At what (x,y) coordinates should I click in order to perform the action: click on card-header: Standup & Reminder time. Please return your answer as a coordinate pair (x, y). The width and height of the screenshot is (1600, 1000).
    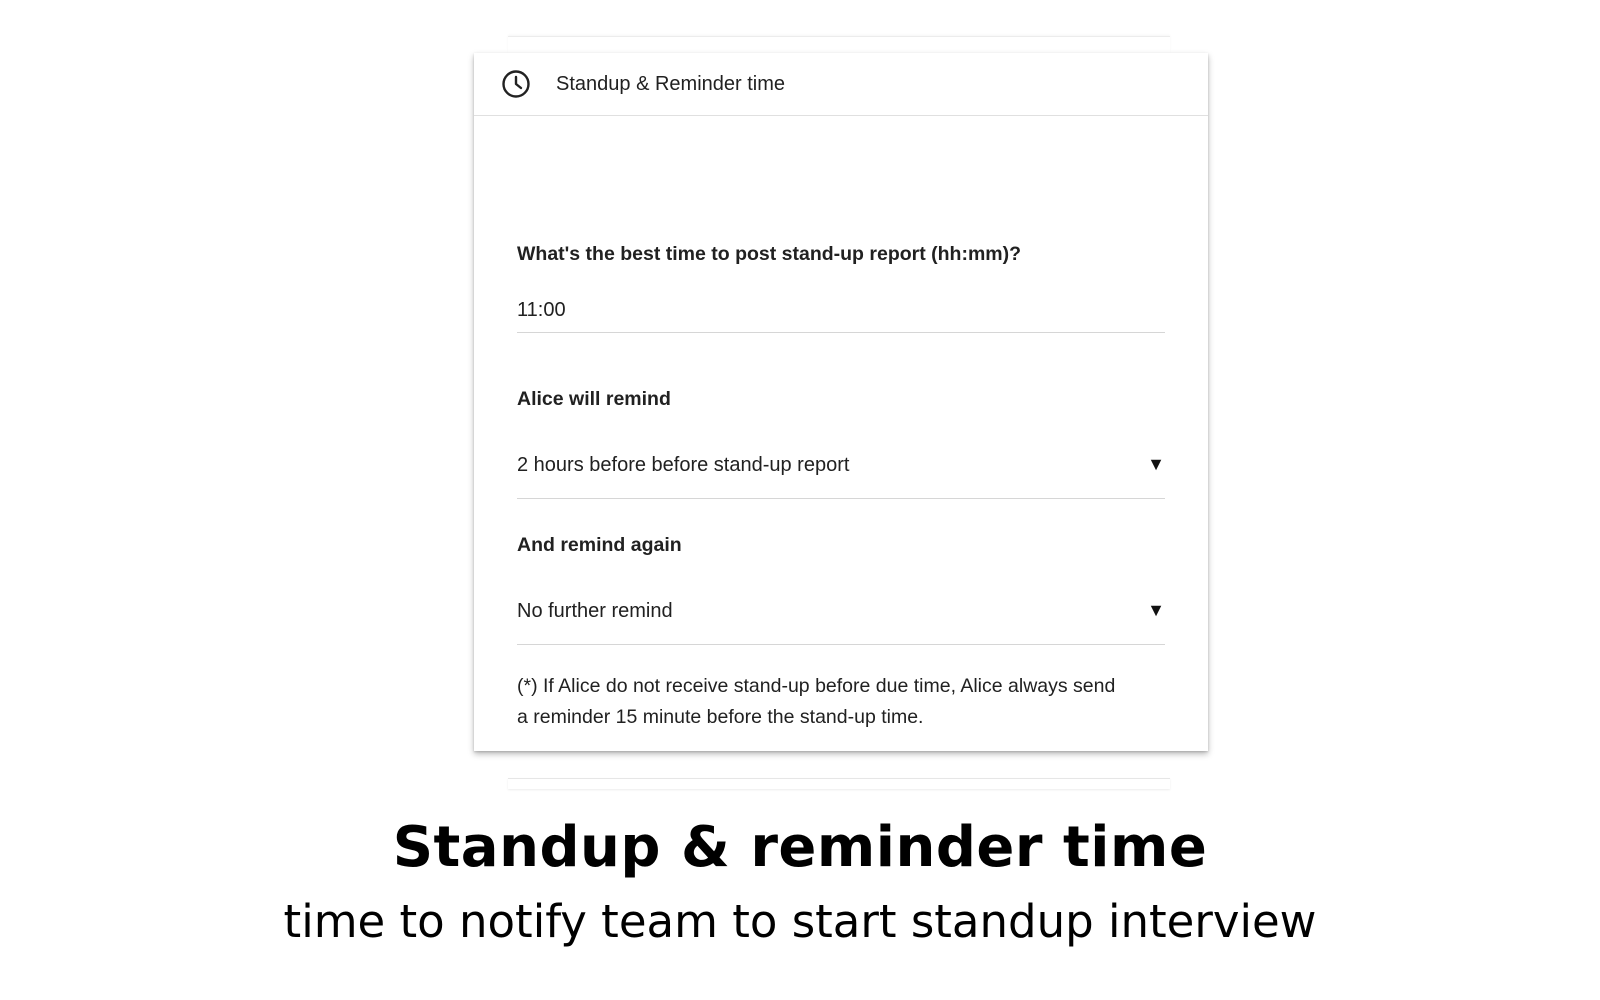
    Looking at the image, I should click on (841, 84).